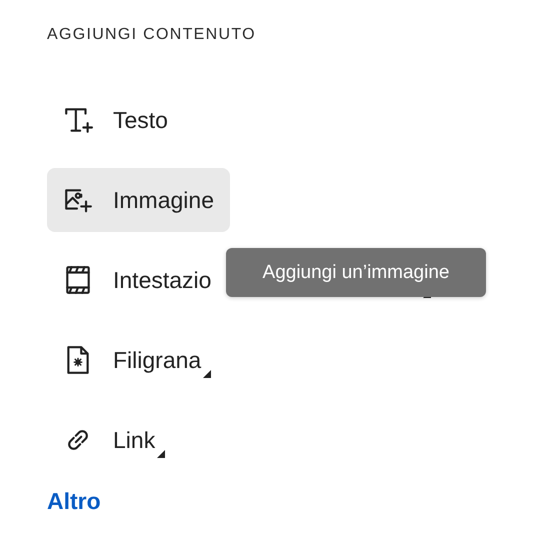 The height and width of the screenshot is (558, 554). What do you see at coordinates (356, 272) in the screenshot?
I see `tooltip: Aggiungi un’immagine` at bounding box center [356, 272].